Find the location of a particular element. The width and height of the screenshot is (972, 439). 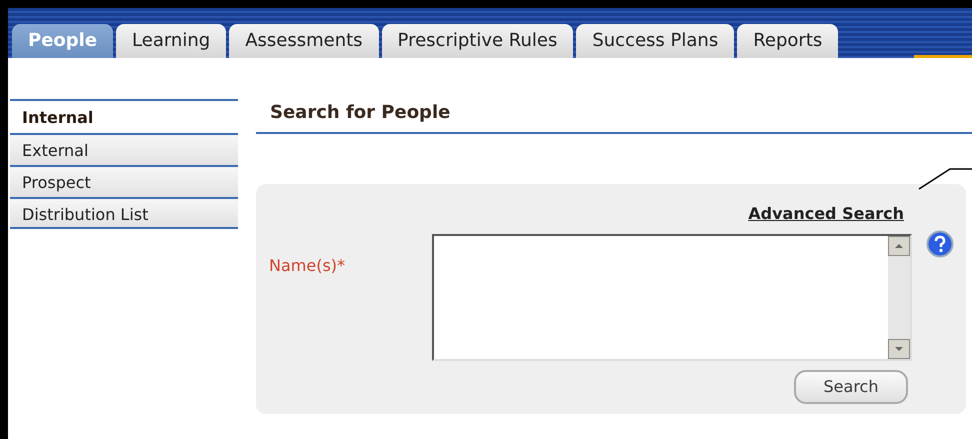

sidebar-item: External is located at coordinates (124, 149).